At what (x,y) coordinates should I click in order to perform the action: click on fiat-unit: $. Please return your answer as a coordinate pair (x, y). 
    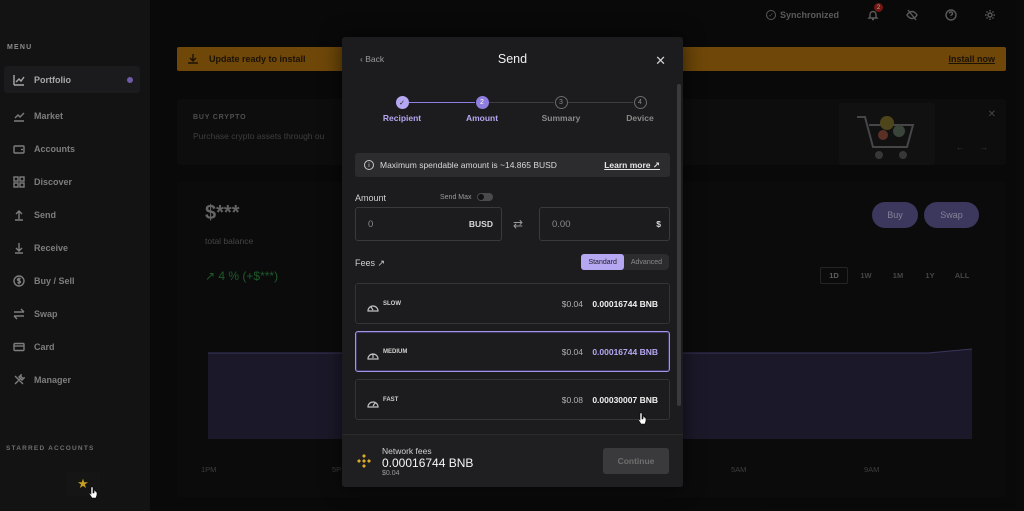
    Looking at the image, I should click on (658, 224).